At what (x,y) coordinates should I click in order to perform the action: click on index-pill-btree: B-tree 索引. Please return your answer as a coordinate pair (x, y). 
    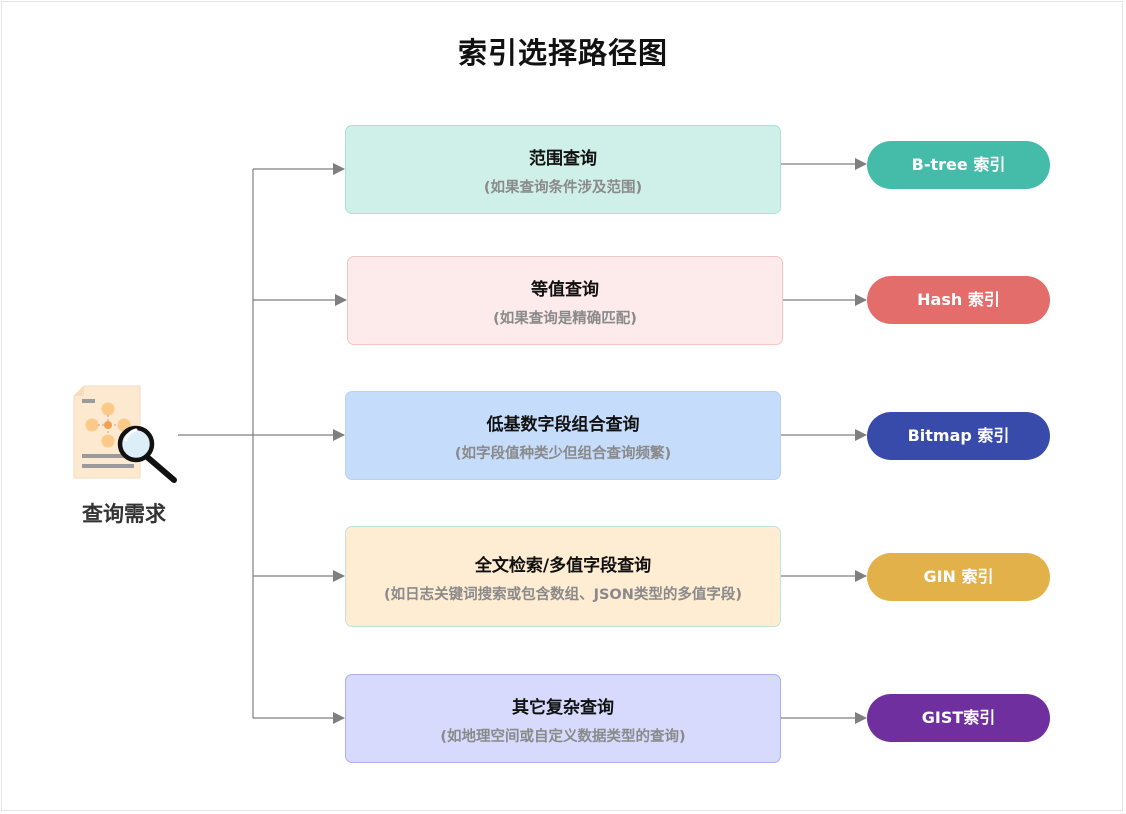
    Looking at the image, I should click on (958, 165).